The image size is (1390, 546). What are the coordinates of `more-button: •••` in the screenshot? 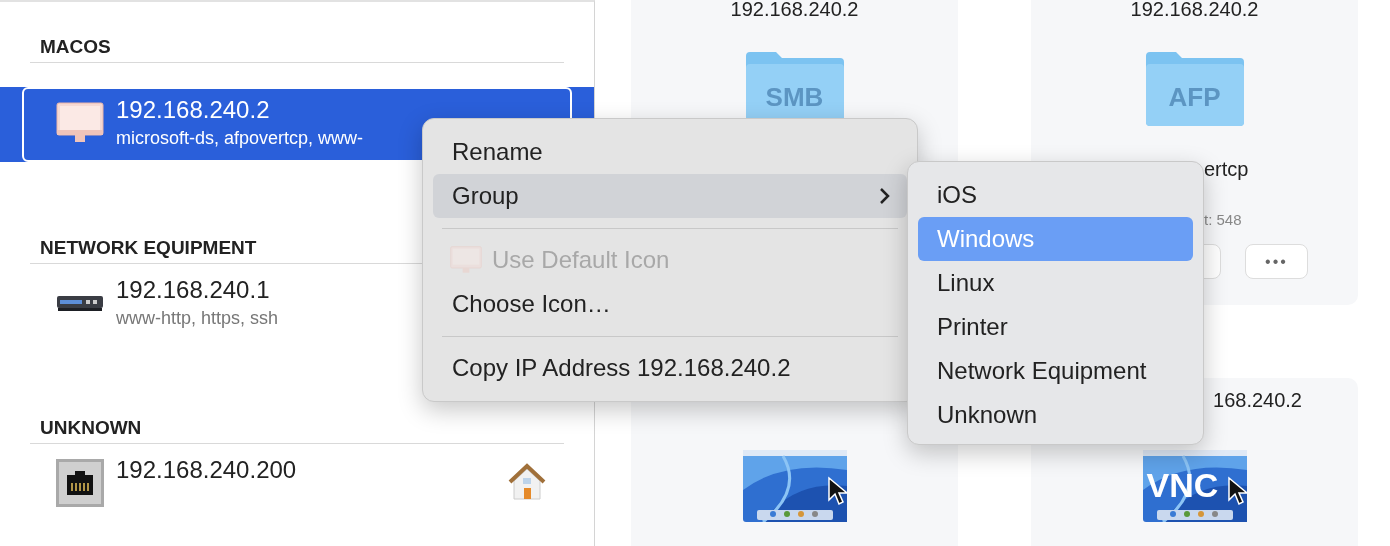 It's located at (1276, 261).